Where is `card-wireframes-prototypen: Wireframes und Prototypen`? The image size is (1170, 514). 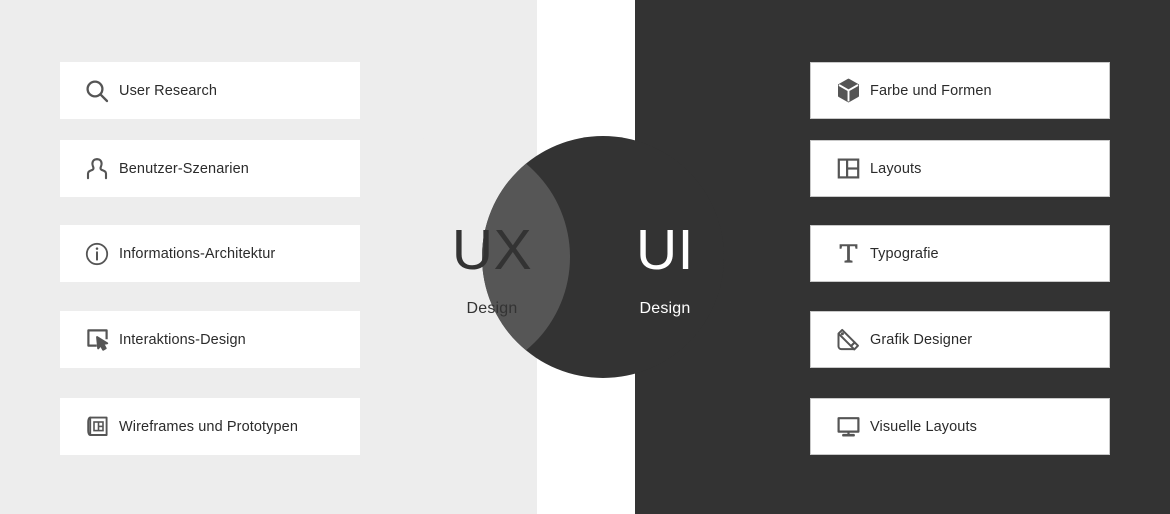
card-wireframes-prototypen: Wireframes und Prototypen is located at coordinates (210, 426).